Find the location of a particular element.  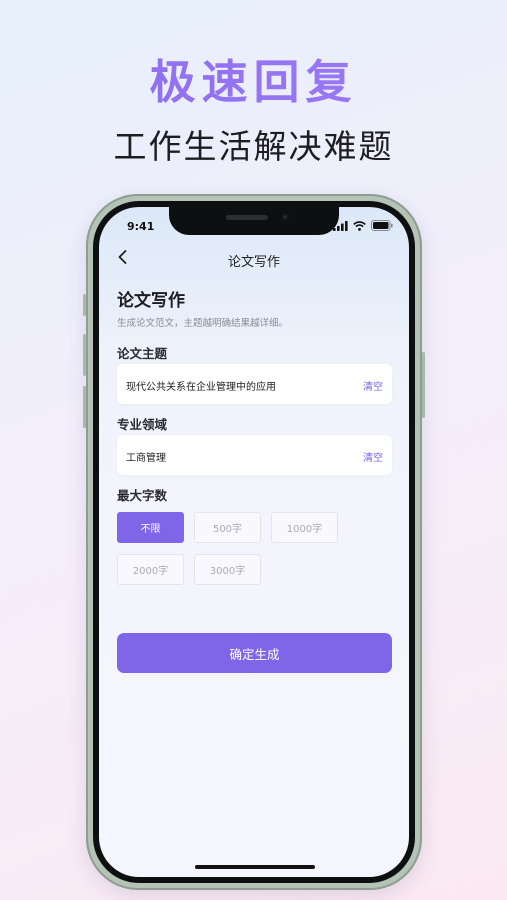

status-icons is located at coordinates (363, 225).